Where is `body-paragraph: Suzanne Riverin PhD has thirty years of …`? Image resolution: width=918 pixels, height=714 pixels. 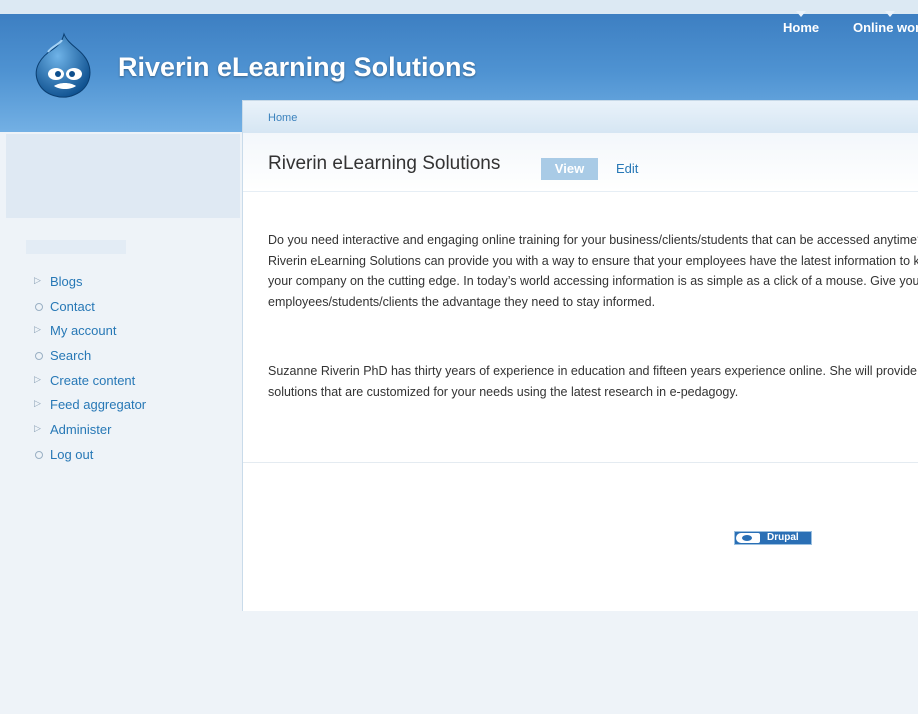 body-paragraph: Suzanne Riverin PhD has thirty years of … is located at coordinates (592, 381).